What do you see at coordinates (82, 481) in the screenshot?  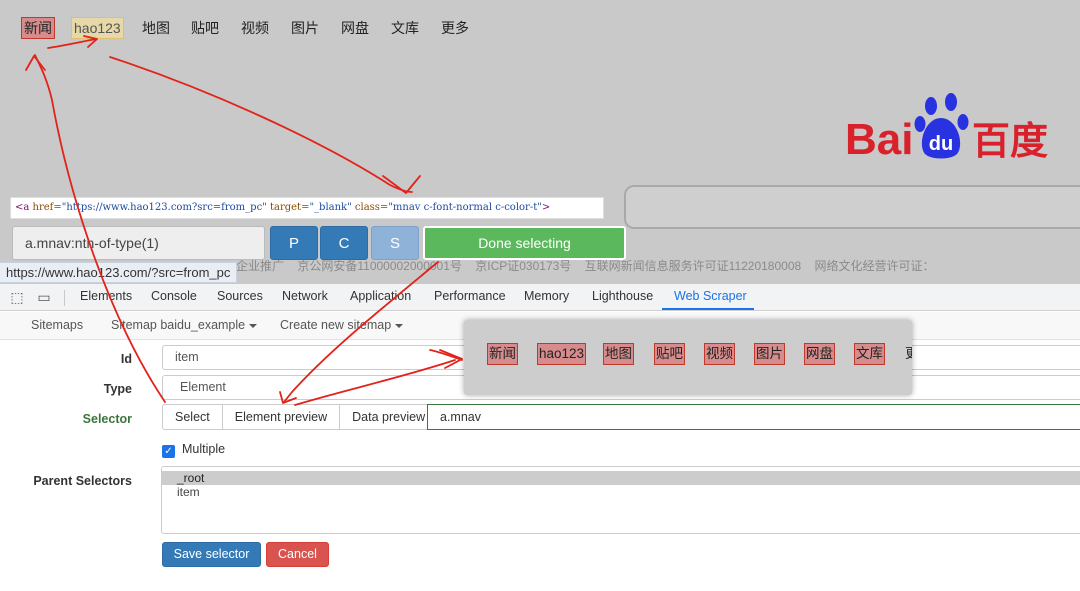 I see `parent-selectors-label: Parent Selectors` at bounding box center [82, 481].